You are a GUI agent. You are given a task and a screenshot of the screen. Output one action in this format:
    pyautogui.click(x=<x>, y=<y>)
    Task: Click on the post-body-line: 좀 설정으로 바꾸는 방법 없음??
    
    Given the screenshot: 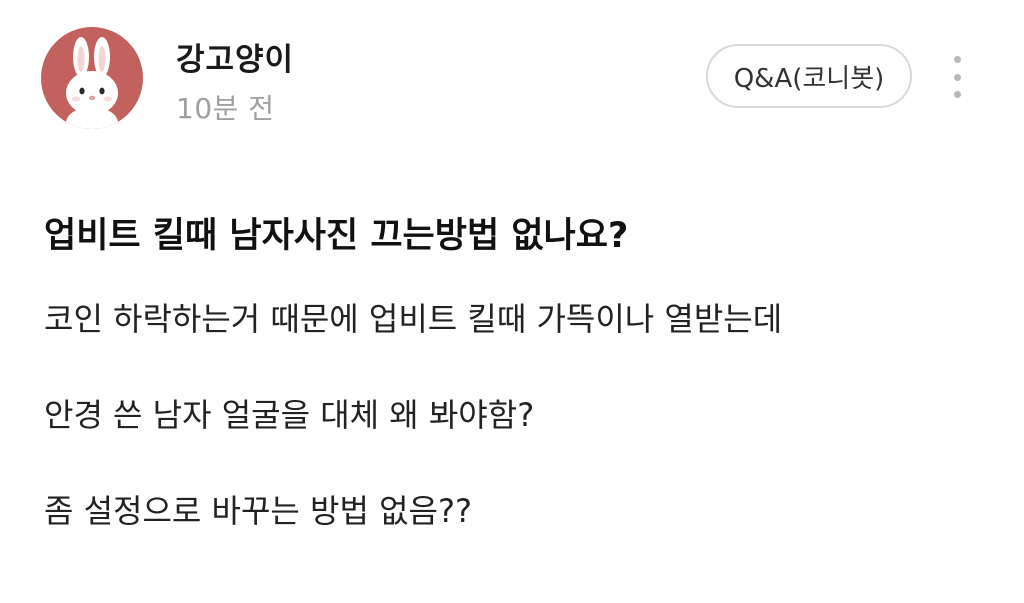 What is the action you would take?
    pyautogui.click(x=258, y=511)
    